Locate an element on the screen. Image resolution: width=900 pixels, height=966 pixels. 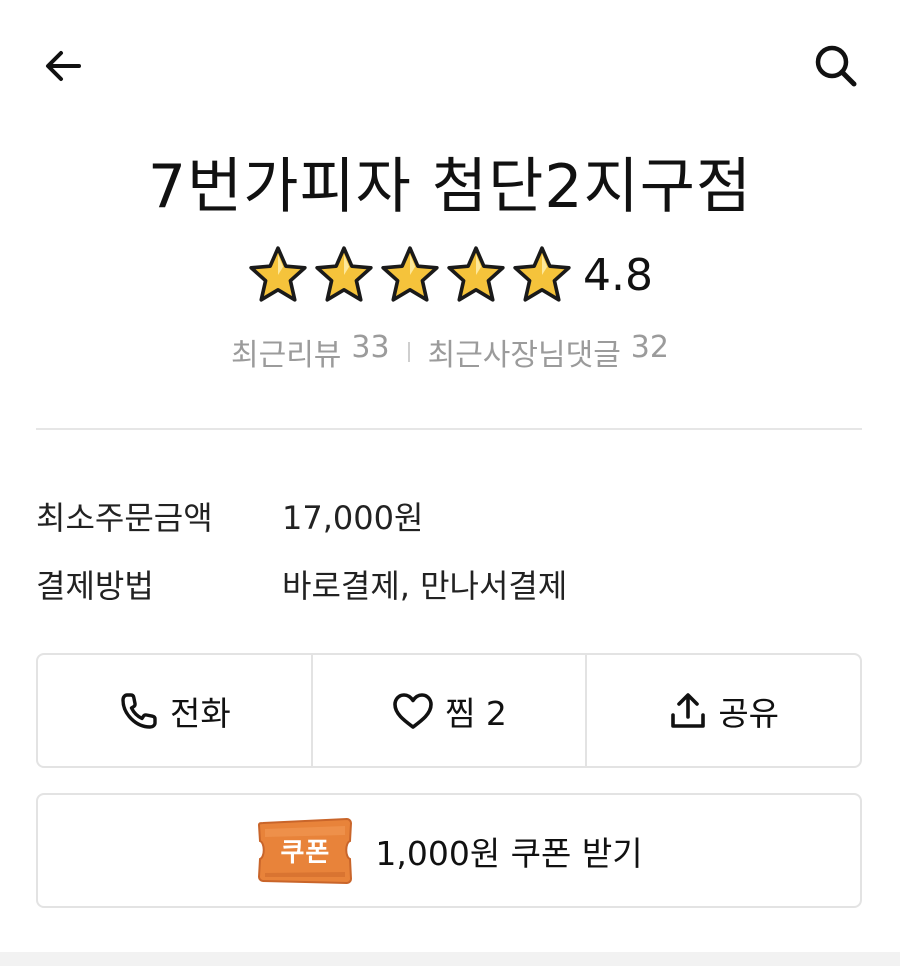
recent-reviews-label: 최근리뷰 is located at coordinates (286, 355).